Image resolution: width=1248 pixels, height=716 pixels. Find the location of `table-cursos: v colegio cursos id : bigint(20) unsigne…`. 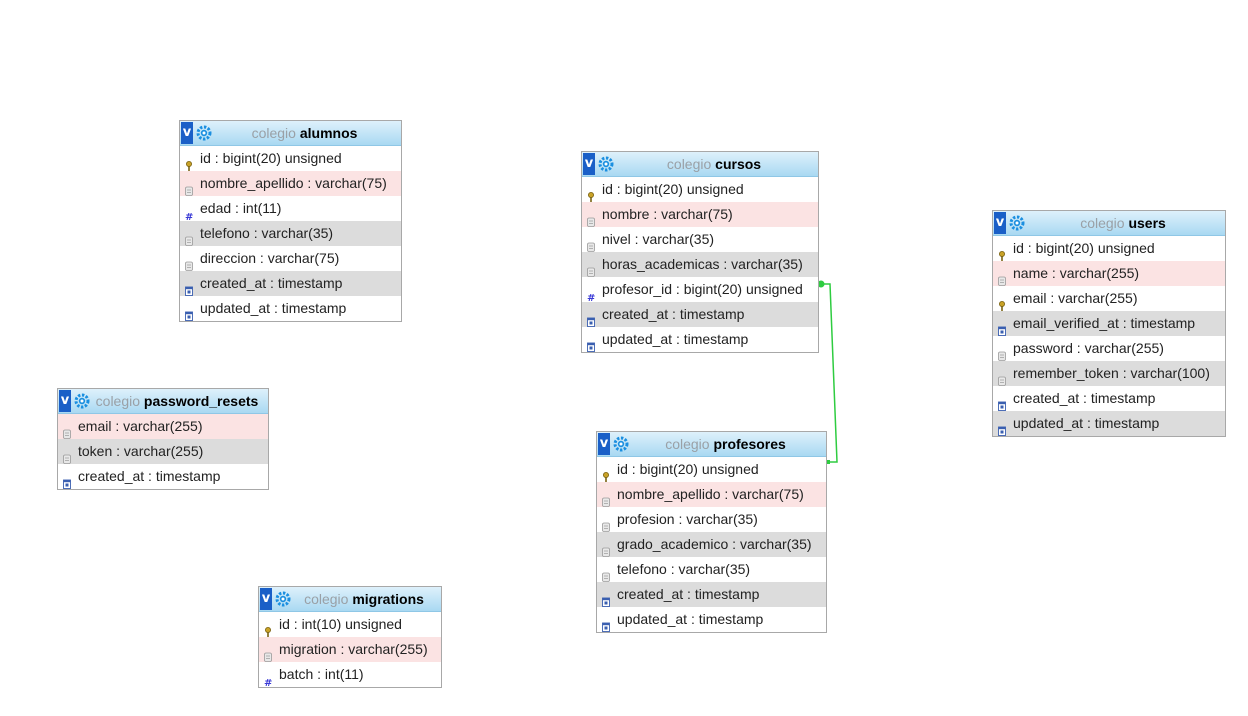

table-cursos: v colegio cursos id : bigint(20) unsigne… is located at coordinates (700, 252).